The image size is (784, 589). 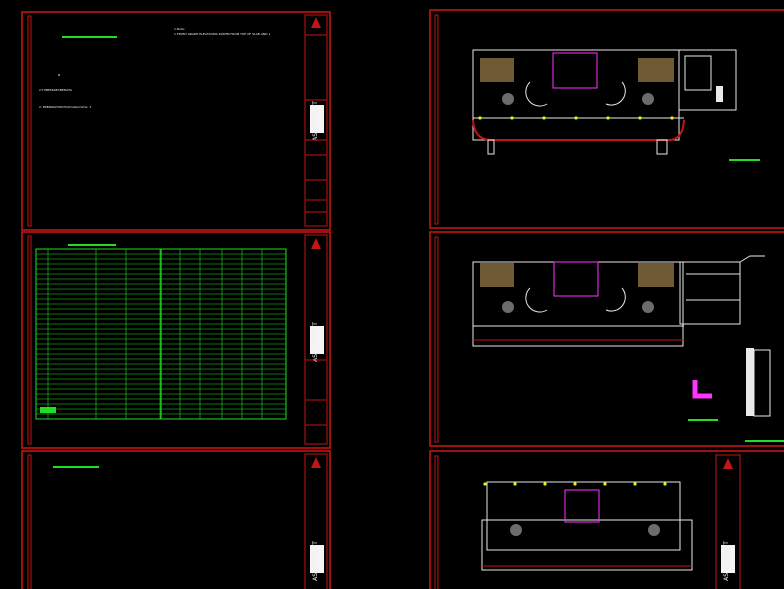 What do you see at coordinates (48, 410) in the screenshot?
I see `table-grid-line` at bounding box center [48, 410].